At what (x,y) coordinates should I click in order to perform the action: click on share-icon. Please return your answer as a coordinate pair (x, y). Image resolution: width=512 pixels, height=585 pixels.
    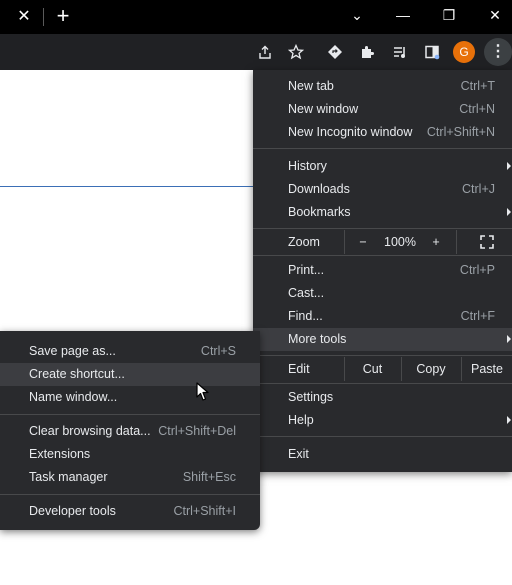
    Looking at the image, I should click on (265, 52).